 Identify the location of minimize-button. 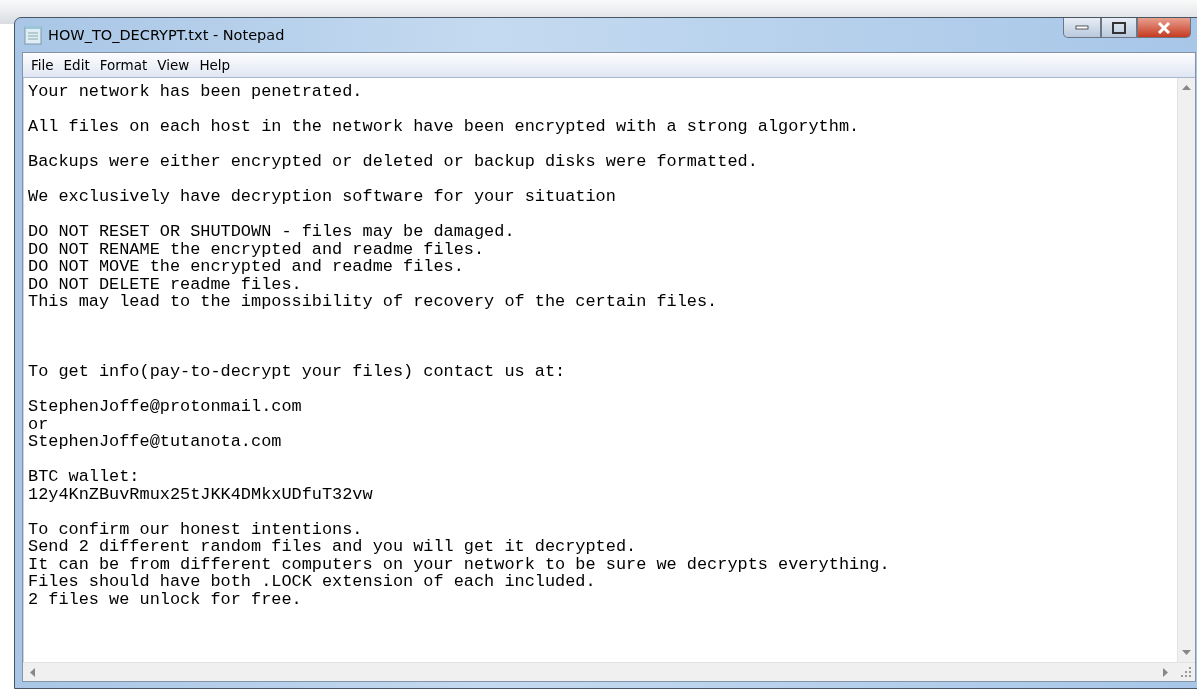
(1082, 28).